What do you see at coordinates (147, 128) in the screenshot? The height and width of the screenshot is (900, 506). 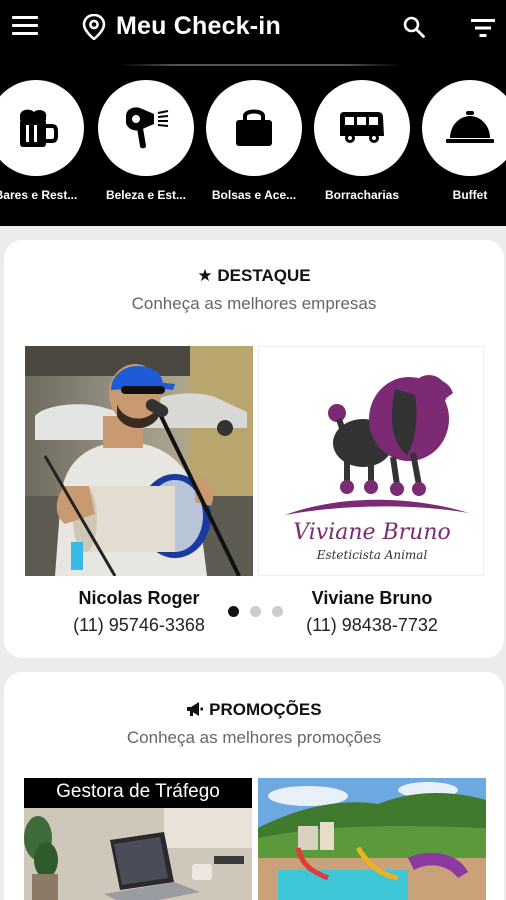 I see `hair-dryer-icon` at bounding box center [147, 128].